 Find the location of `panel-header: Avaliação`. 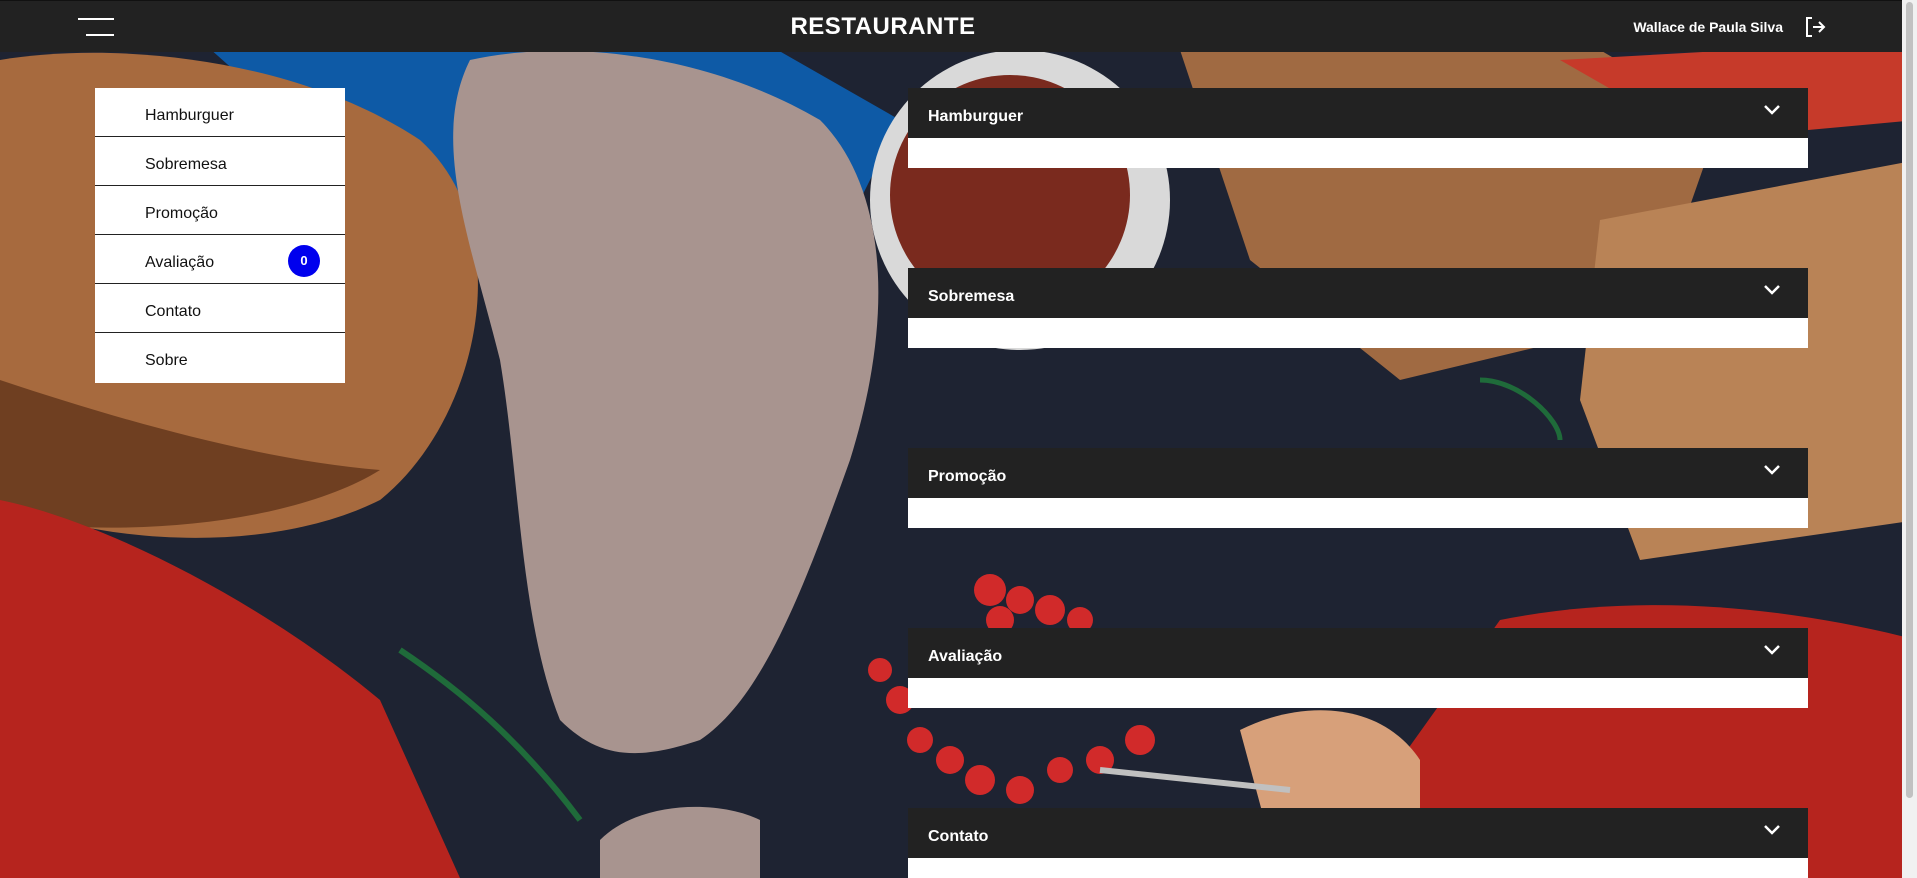

panel-header: Avaliação is located at coordinates (1358, 653).